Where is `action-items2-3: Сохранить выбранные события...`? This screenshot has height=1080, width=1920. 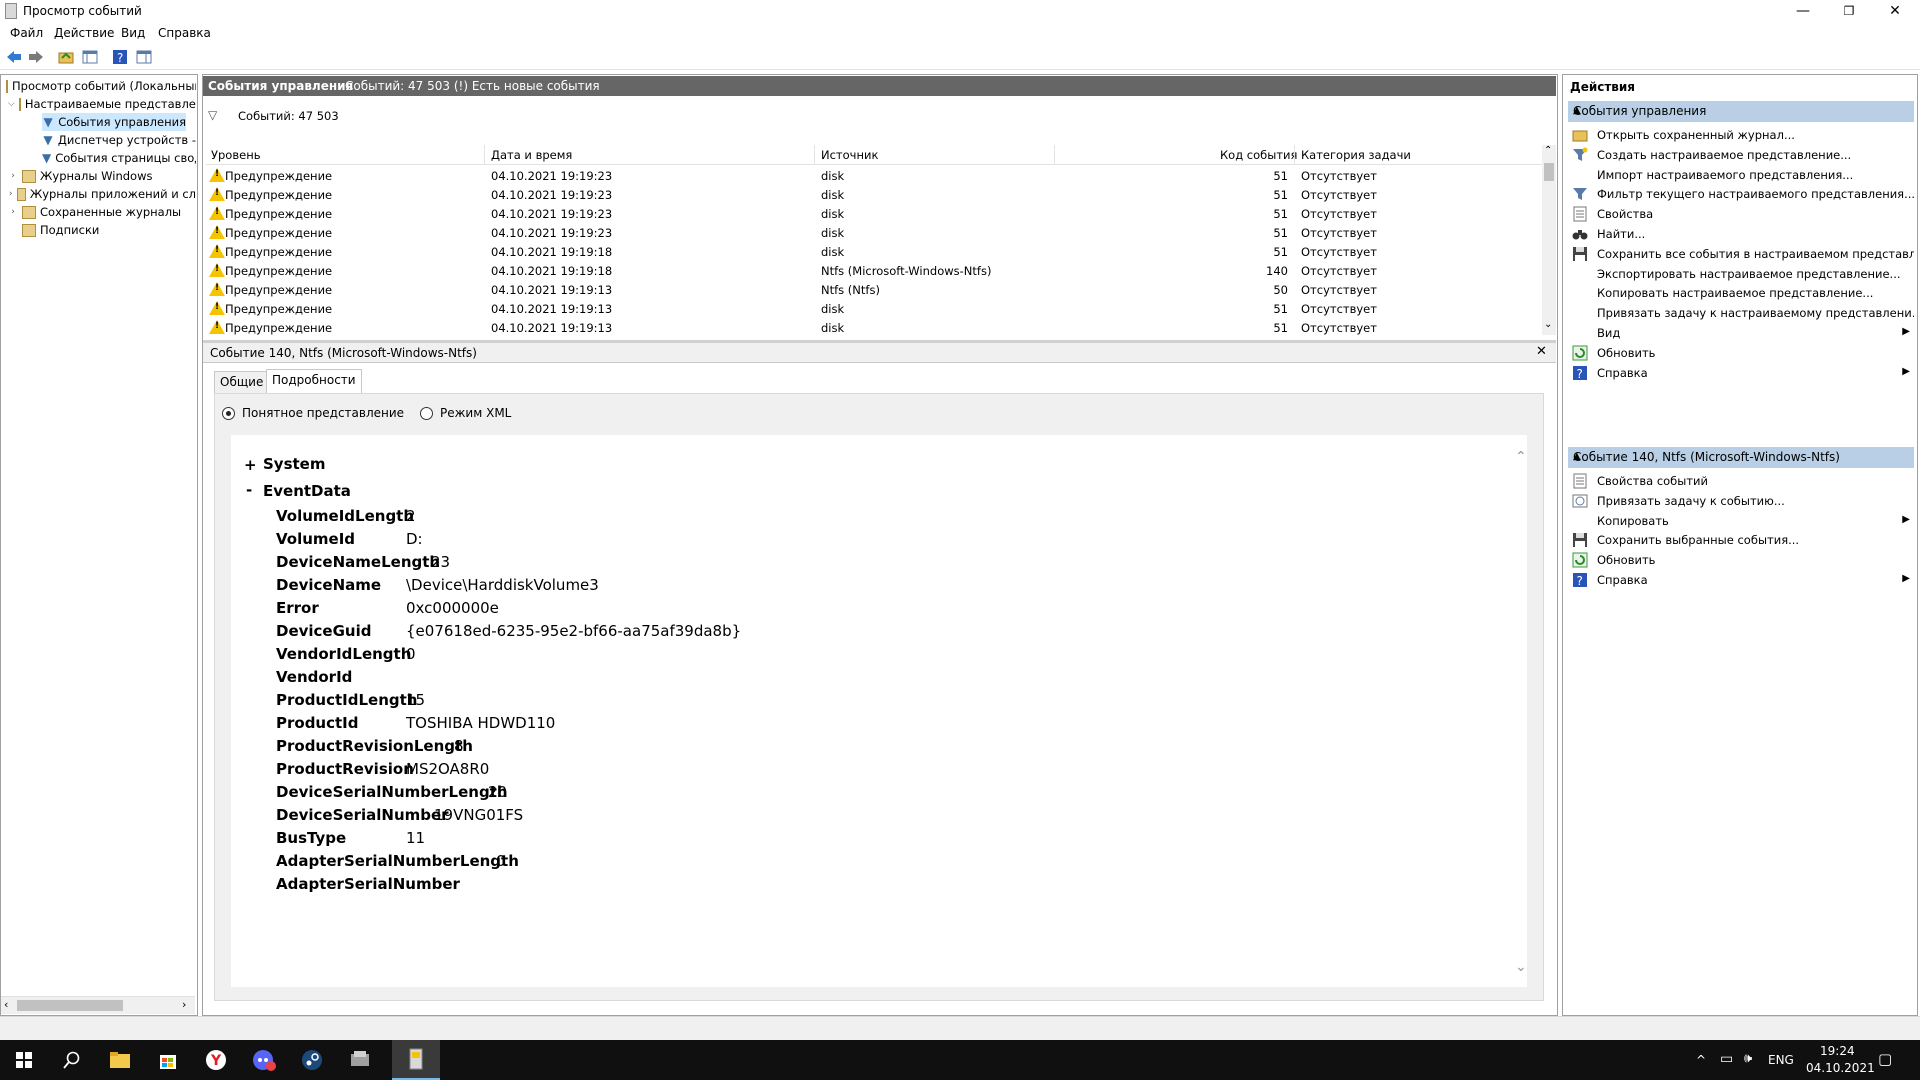
action-items2-3: Сохранить выбранные события... is located at coordinates (1741, 540).